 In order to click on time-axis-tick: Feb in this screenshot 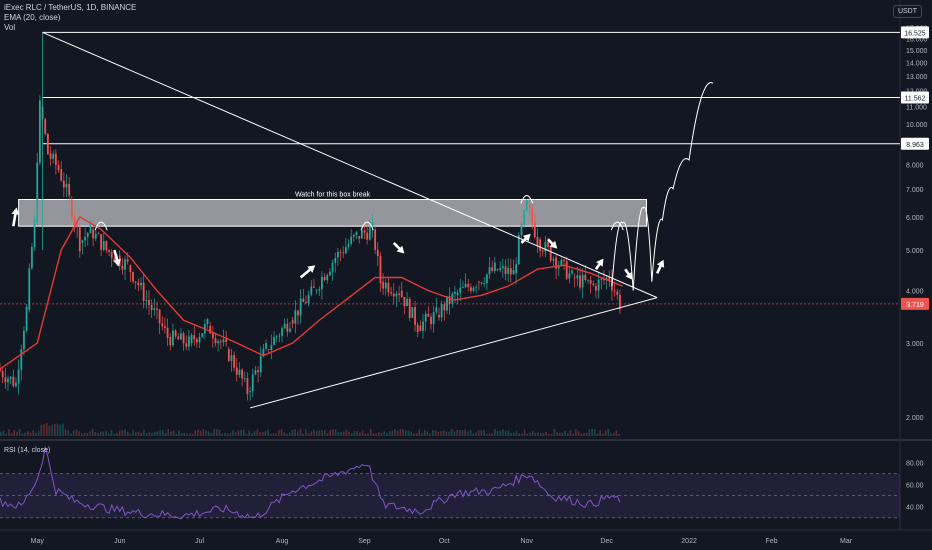, I will do `click(772, 541)`.